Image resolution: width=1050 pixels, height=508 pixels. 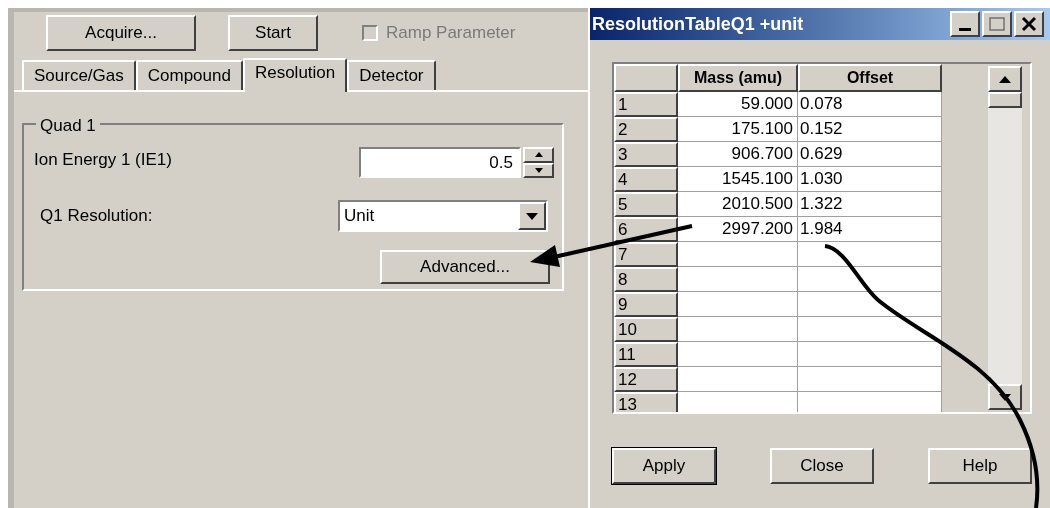 I want to click on minimize-icon, so click(x=965, y=29).